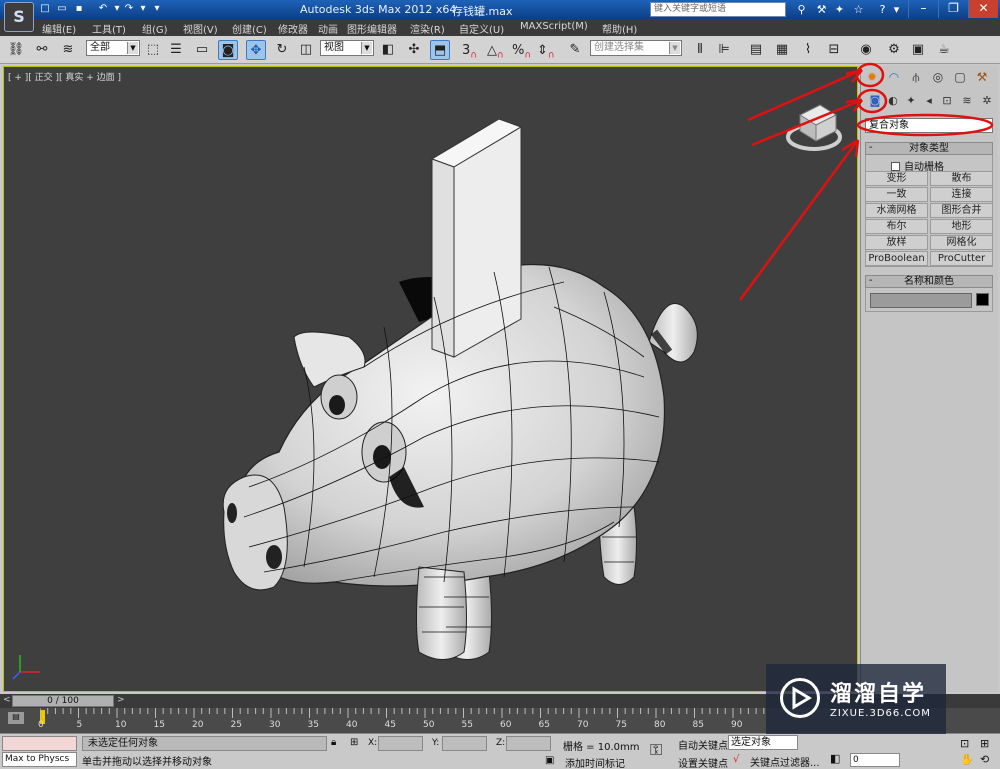  What do you see at coordinates (16, 718) in the screenshot?
I see `mini-curve-editor-icon: ▤` at bounding box center [16, 718].